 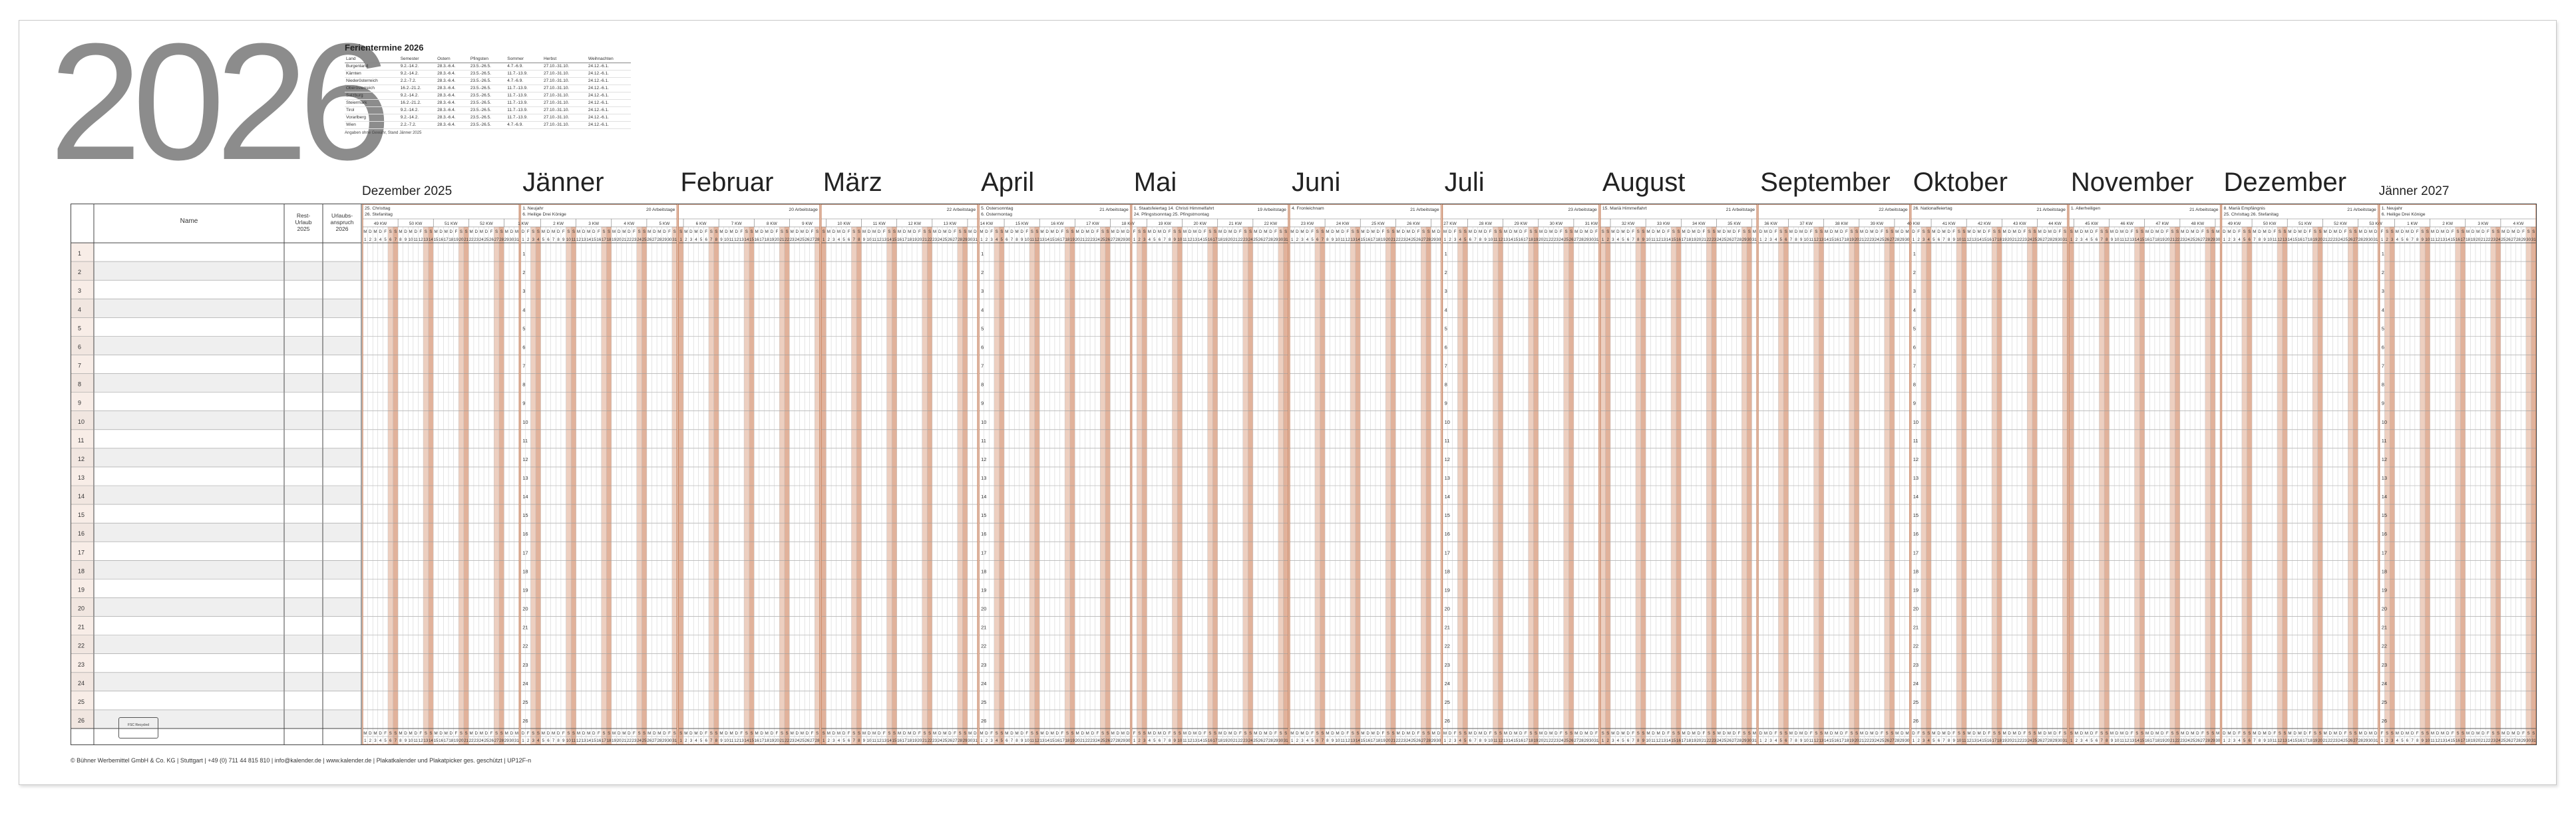 I want to click on name-row-bg, so click(x=216, y=626).